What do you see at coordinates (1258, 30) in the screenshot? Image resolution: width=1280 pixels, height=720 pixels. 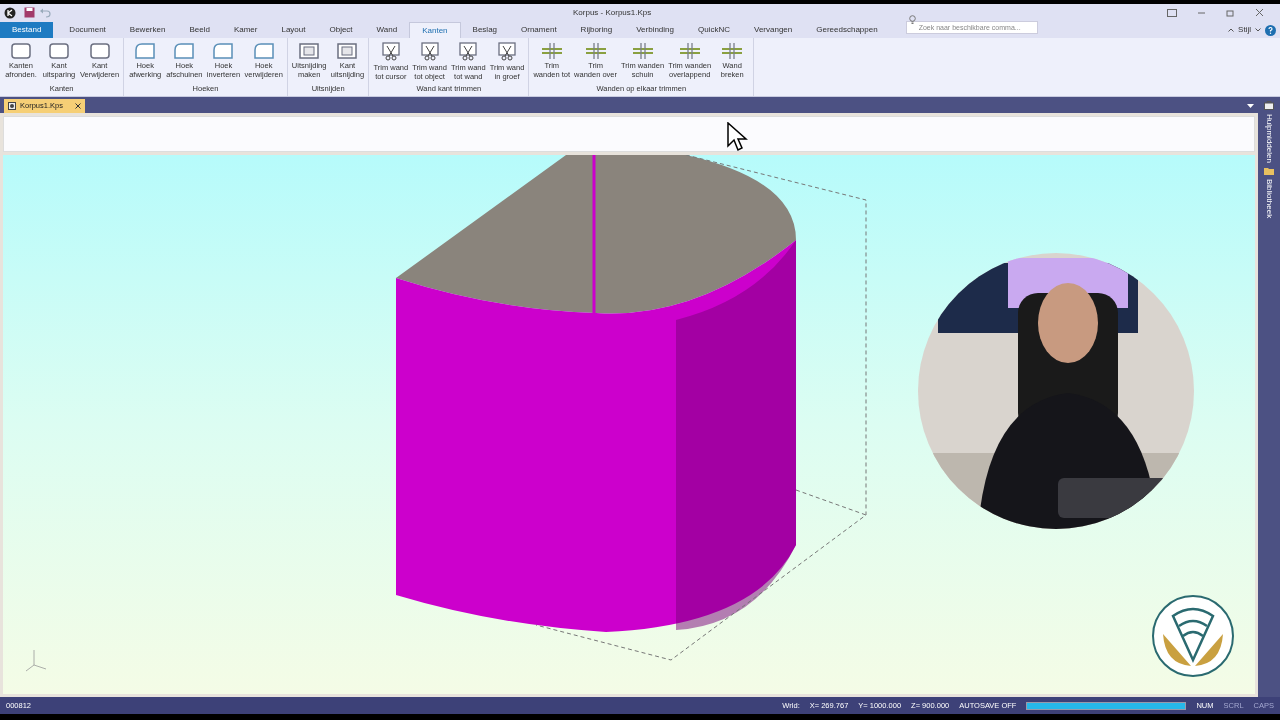 I see `caret-icon` at bounding box center [1258, 30].